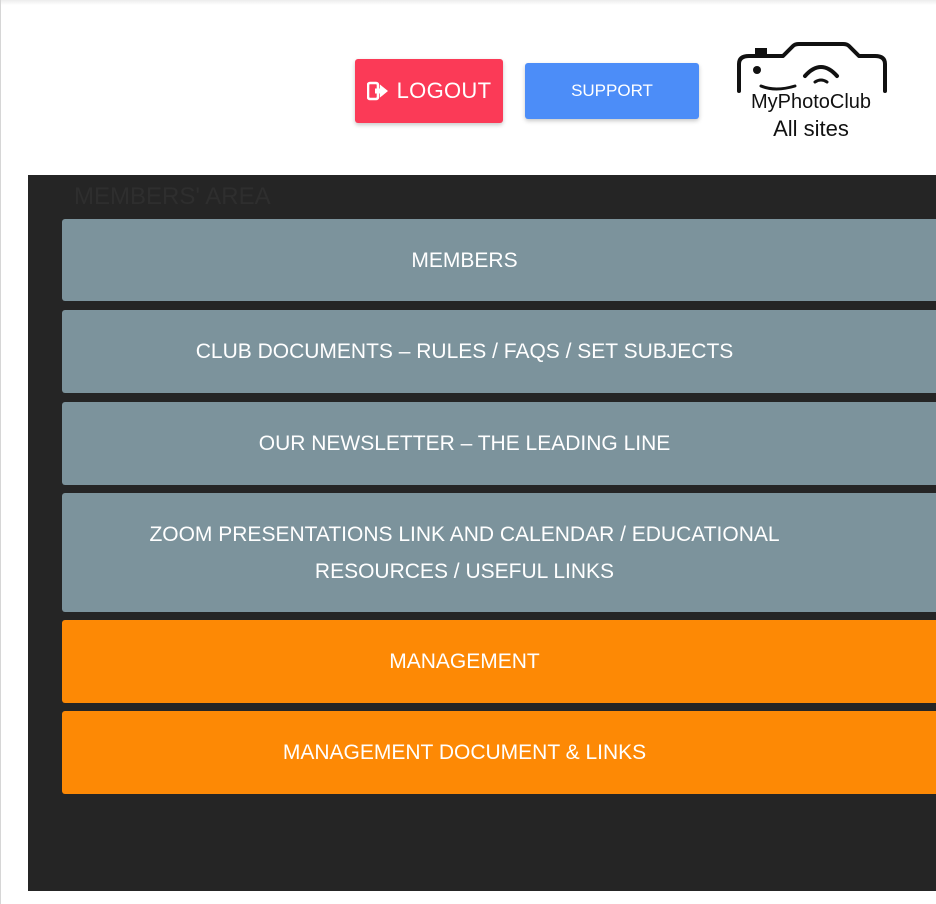 The height and width of the screenshot is (904, 936). What do you see at coordinates (811, 128) in the screenshot?
I see `logo-subtitle: All sites` at bounding box center [811, 128].